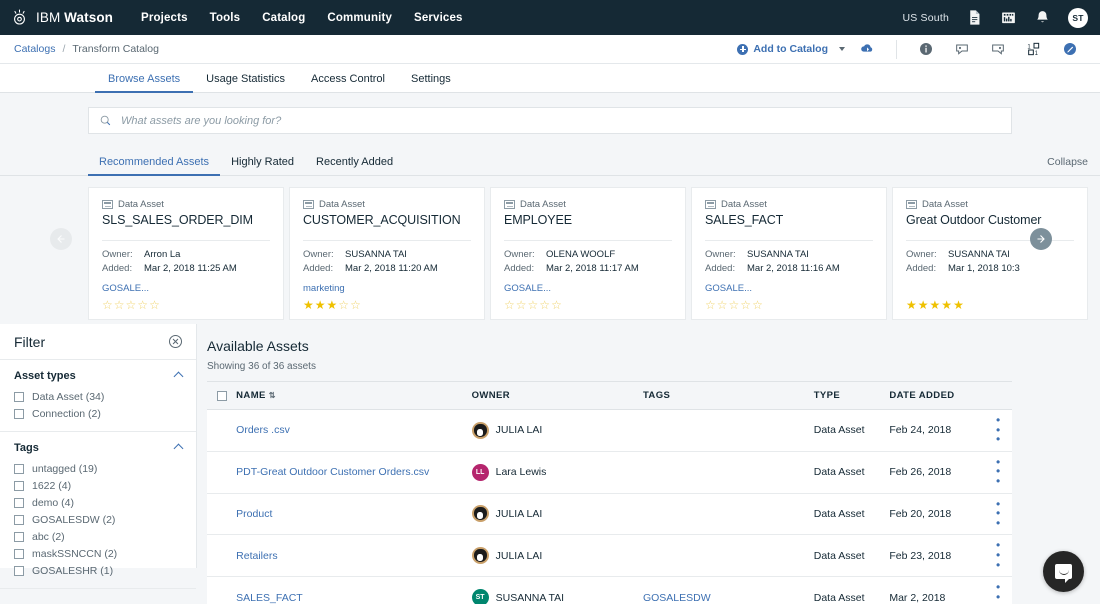 The height and width of the screenshot is (604, 1100). I want to click on comment-right-icon, so click(998, 49).